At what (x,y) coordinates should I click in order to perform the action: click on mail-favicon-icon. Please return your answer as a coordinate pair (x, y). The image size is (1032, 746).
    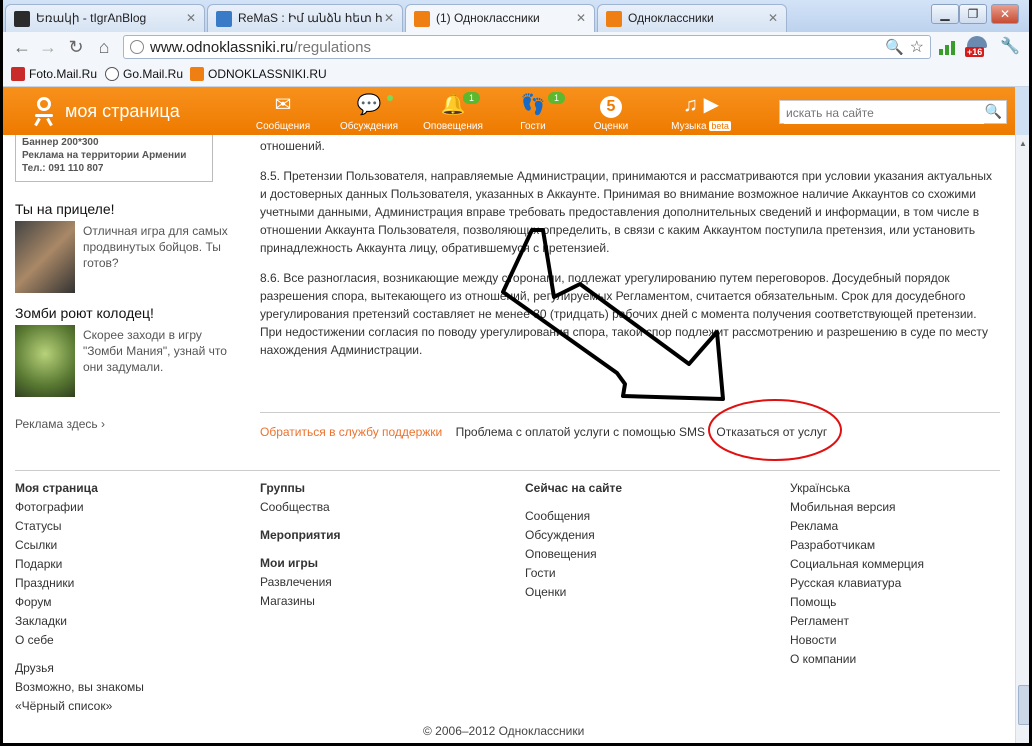
    Looking at the image, I should click on (18, 74).